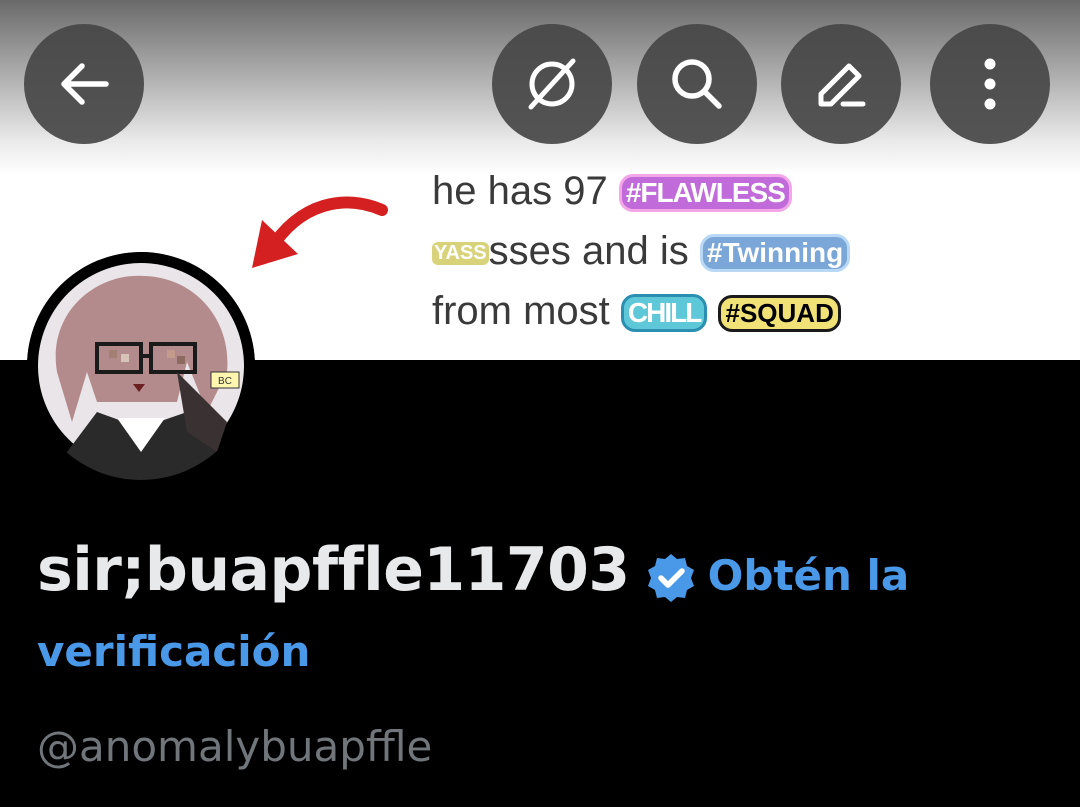 This screenshot has height=807, width=1080. What do you see at coordinates (612, 191) in the screenshot?
I see `banner-text-line-1: he has 97 #FLAWLESS` at bounding box center [612, 191].